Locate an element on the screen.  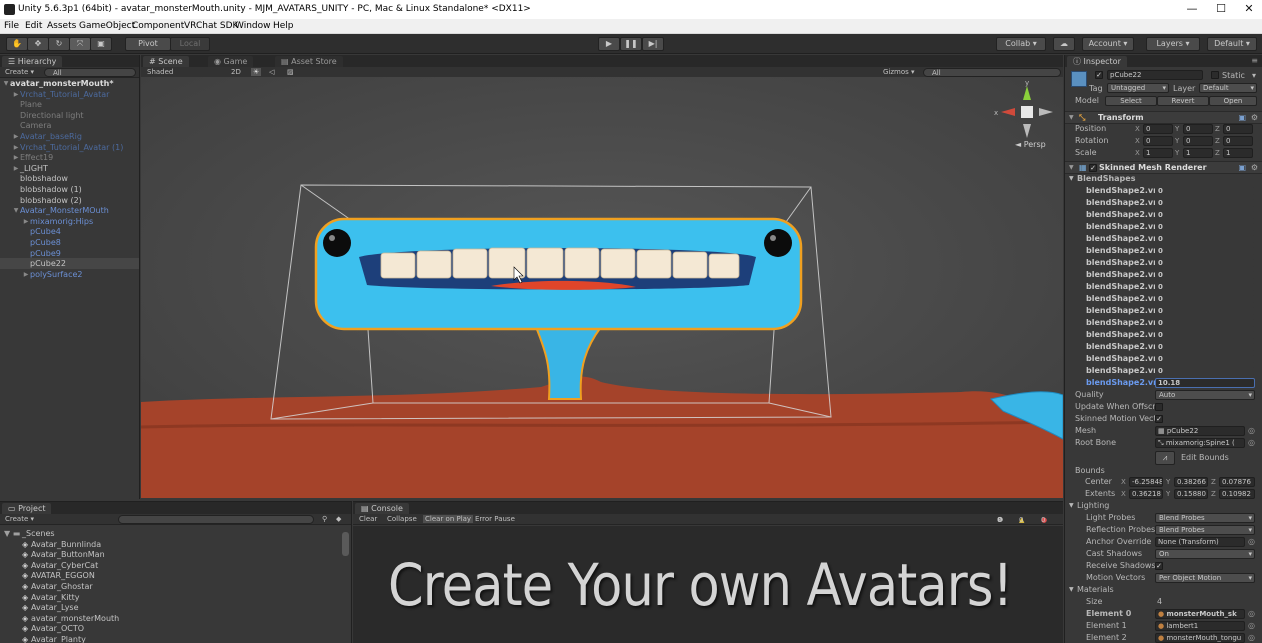
lighting-dropdown: On is located at coordinates (1205, 554).